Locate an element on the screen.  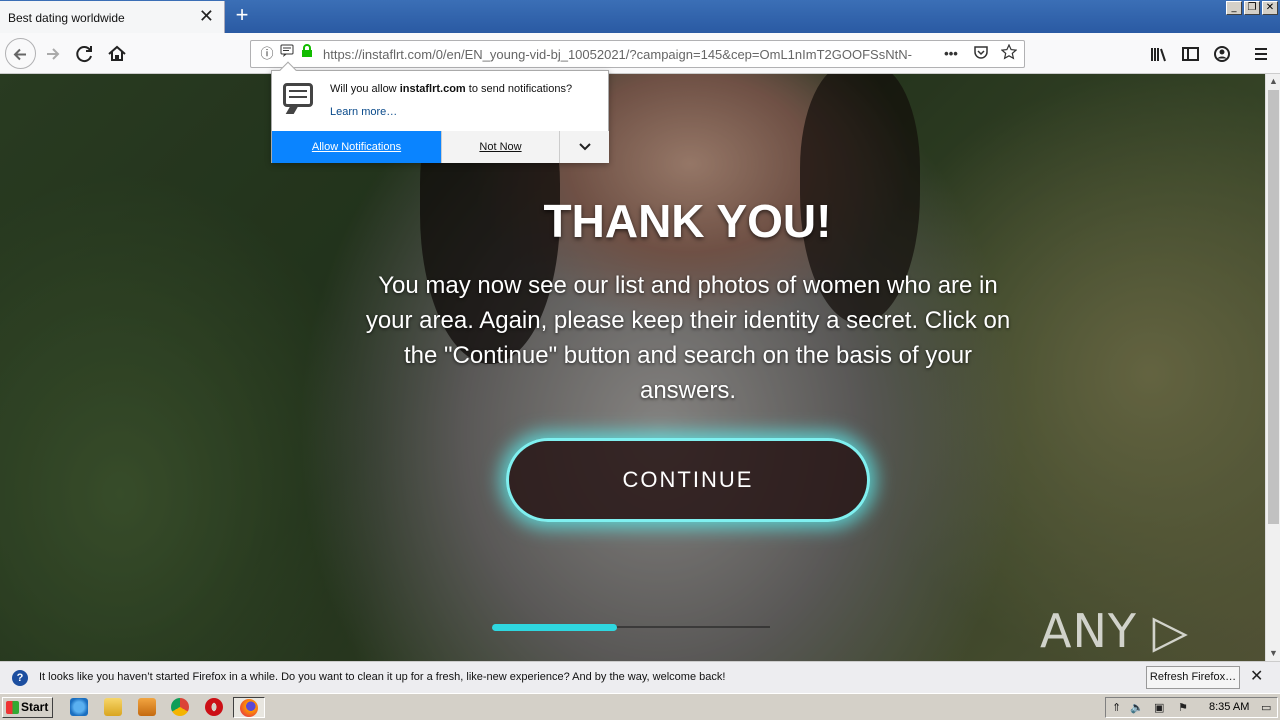
tab-title: Best dating worldwide is located at coordinates (66, 18).